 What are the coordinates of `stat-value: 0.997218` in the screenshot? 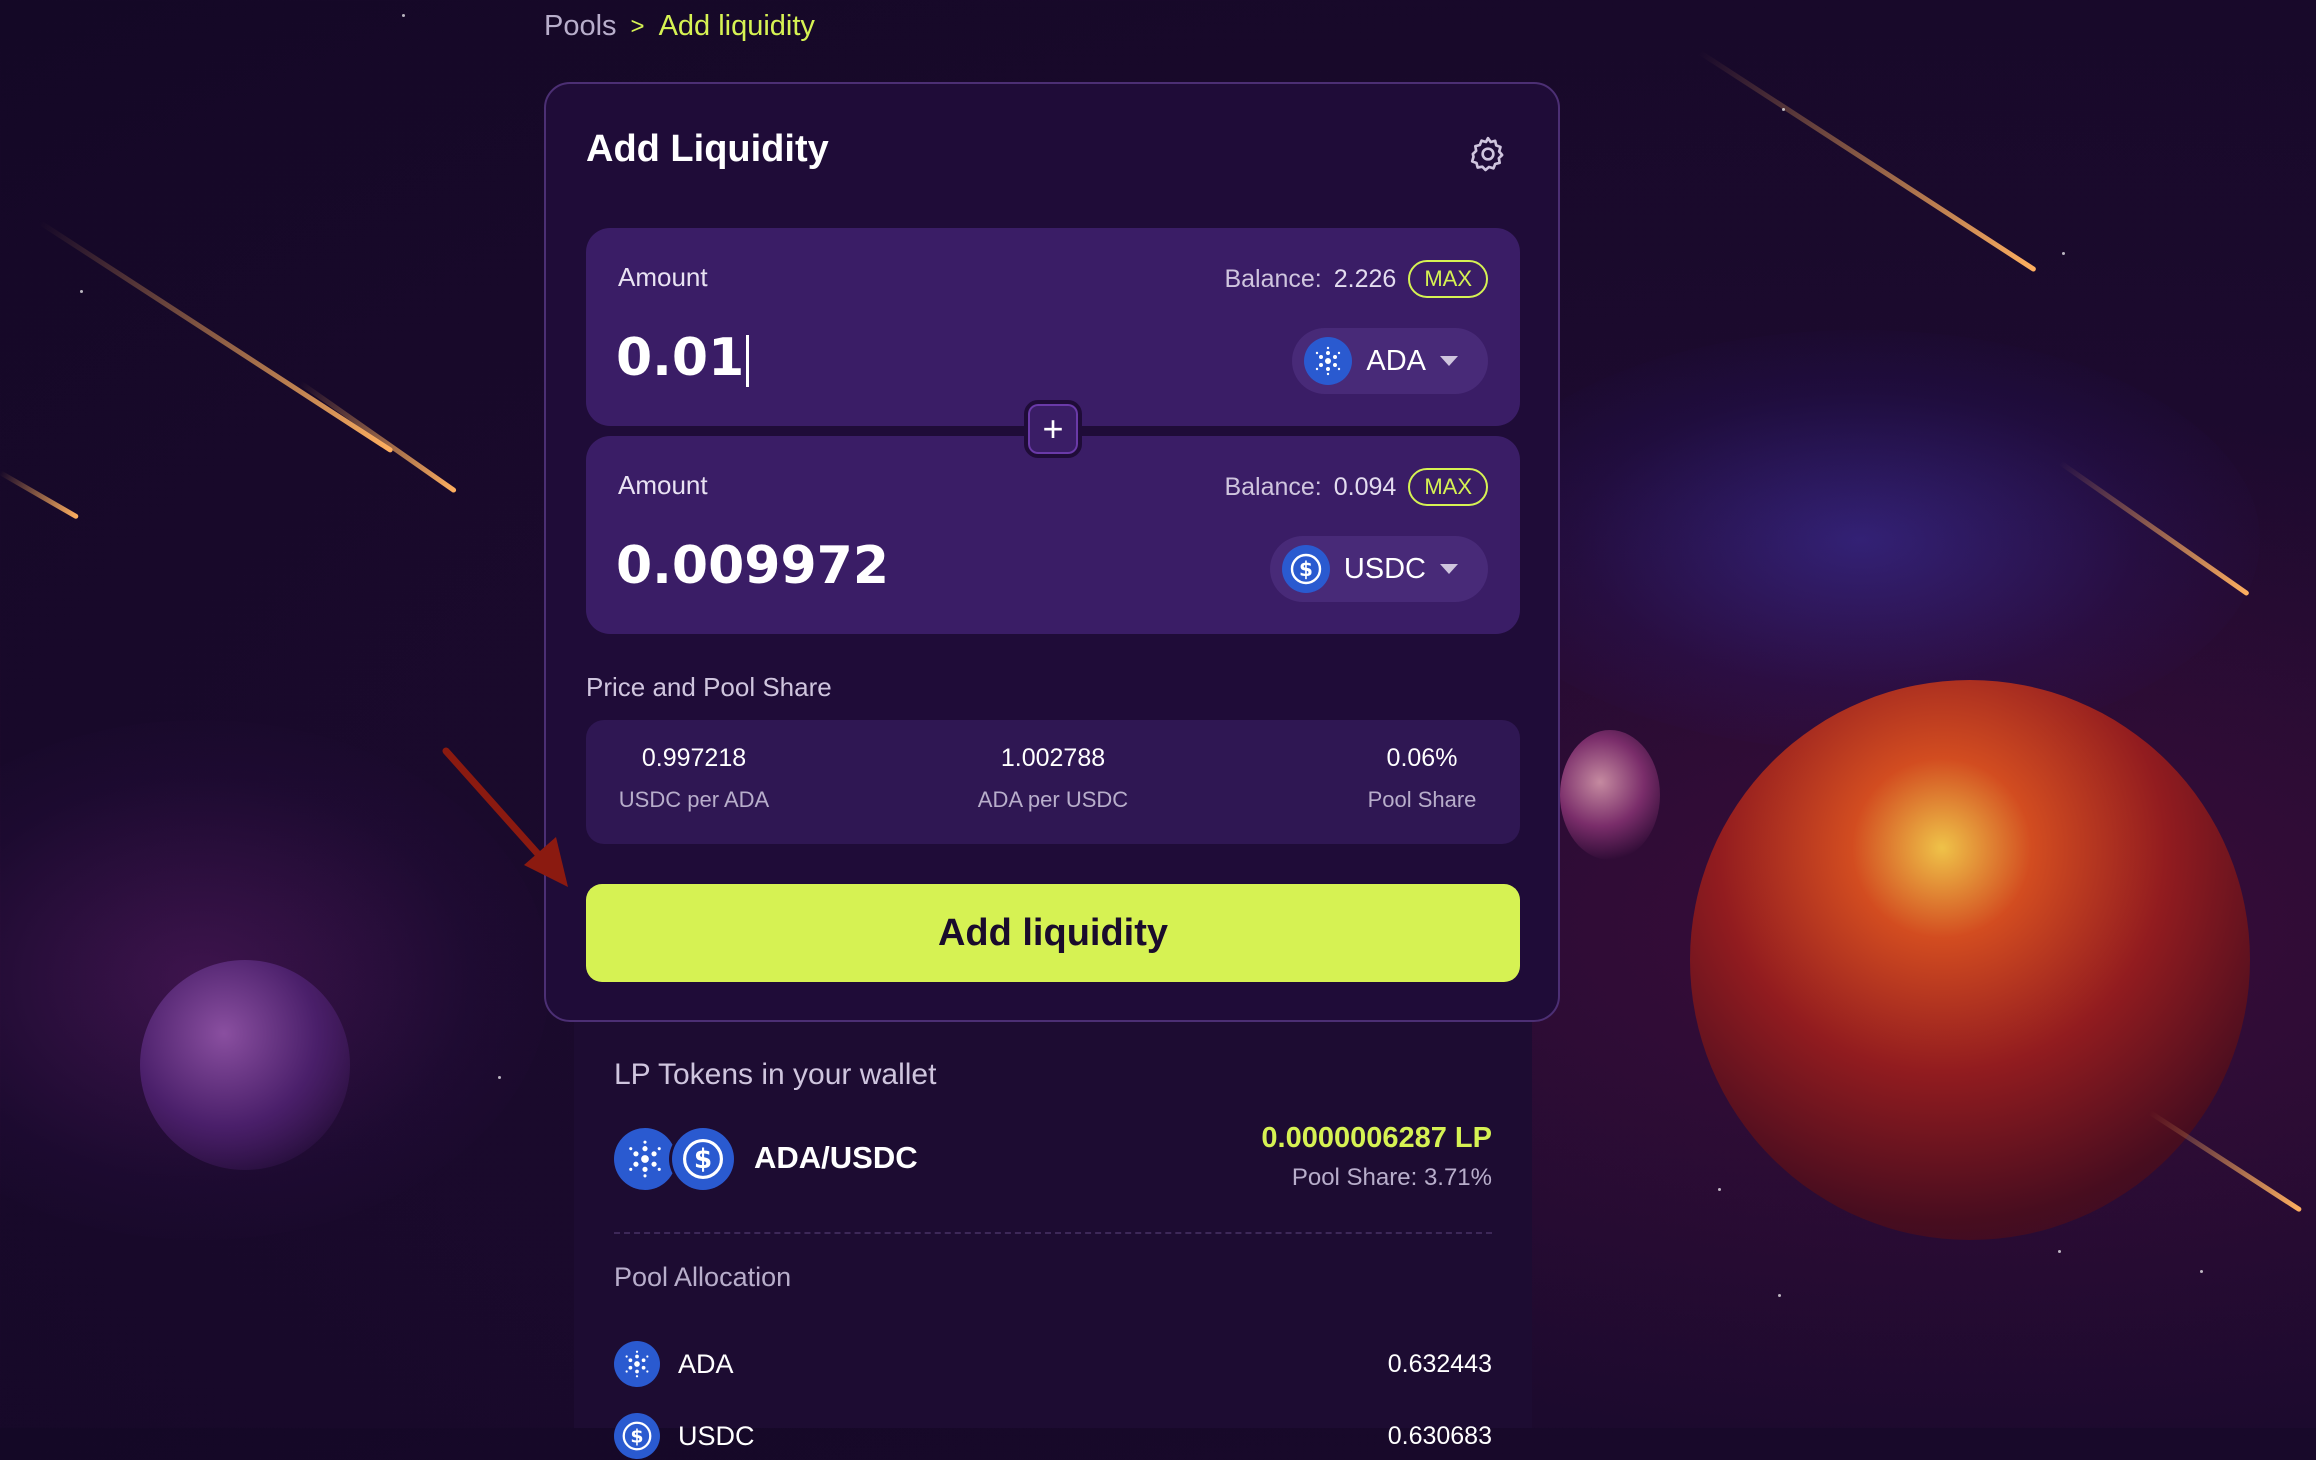 It's located at (694, 758).